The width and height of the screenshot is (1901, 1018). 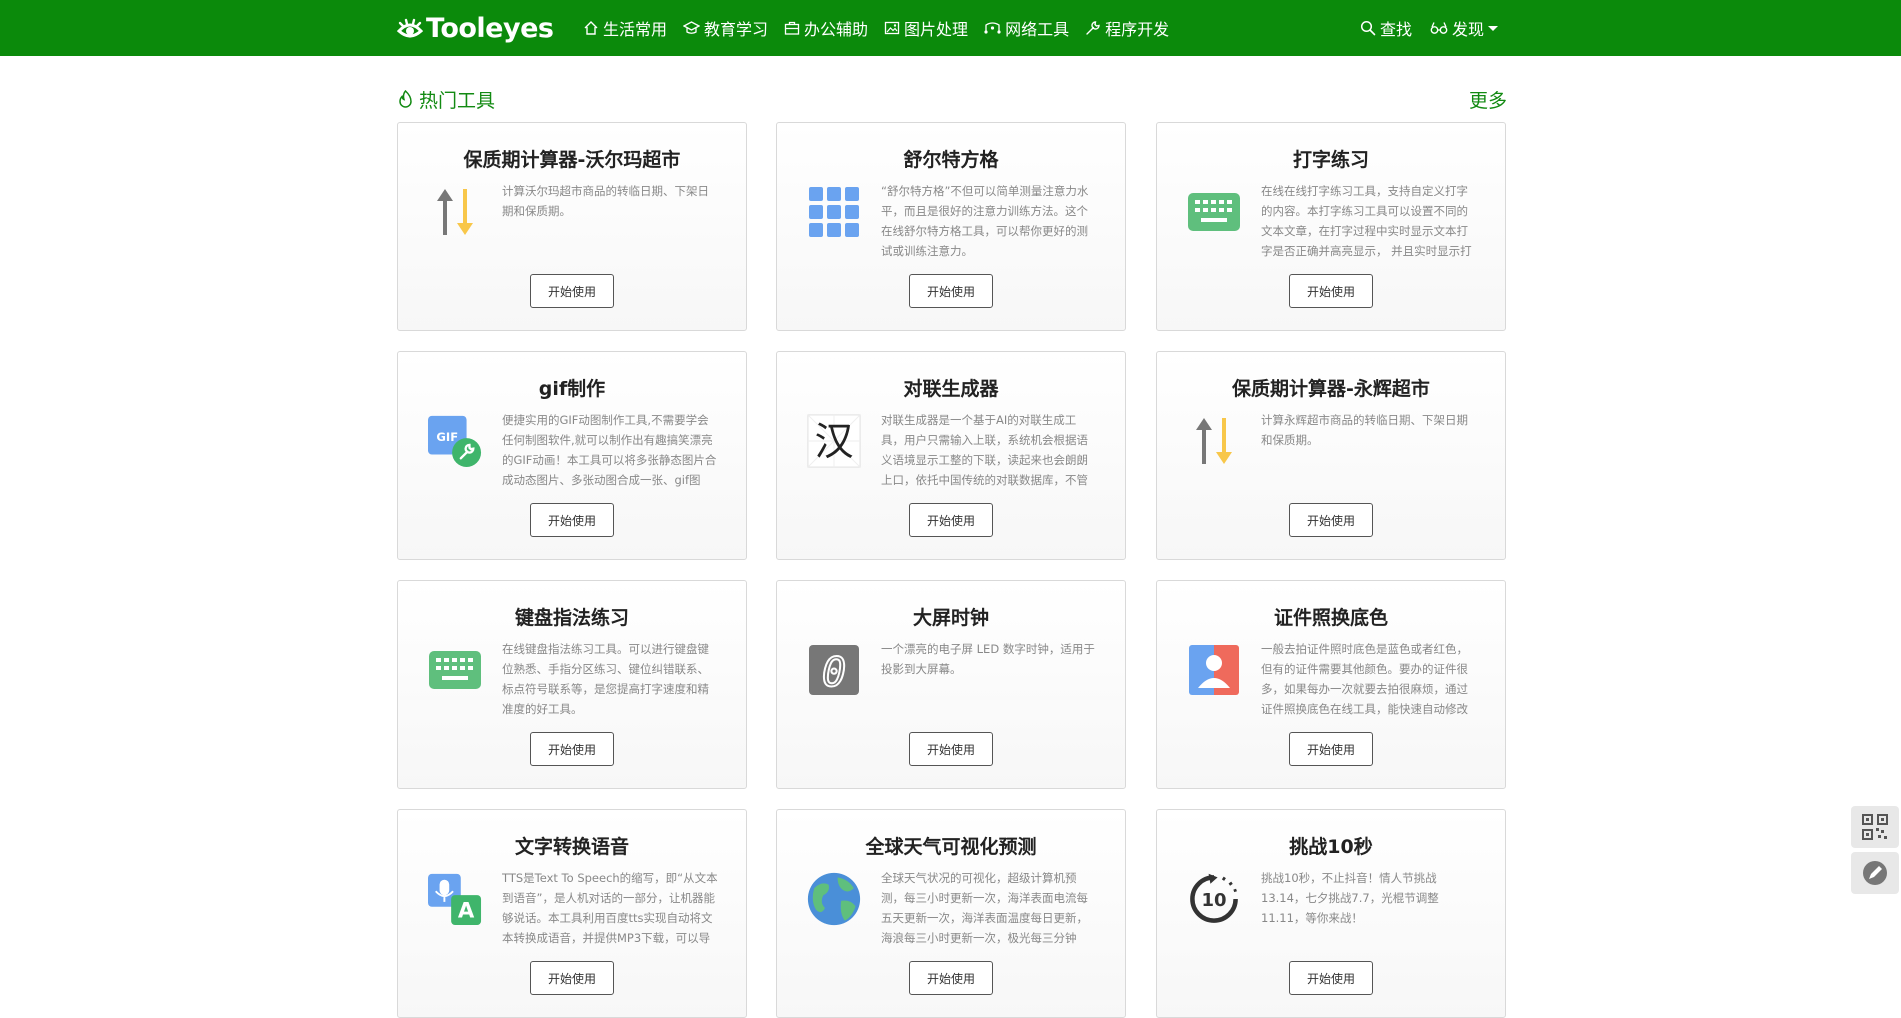 What do you see at coordinates (1331, 847) in the screenshot?
I see `tool-card-title: 挑战10秒` at bounding box center [1331, 847].